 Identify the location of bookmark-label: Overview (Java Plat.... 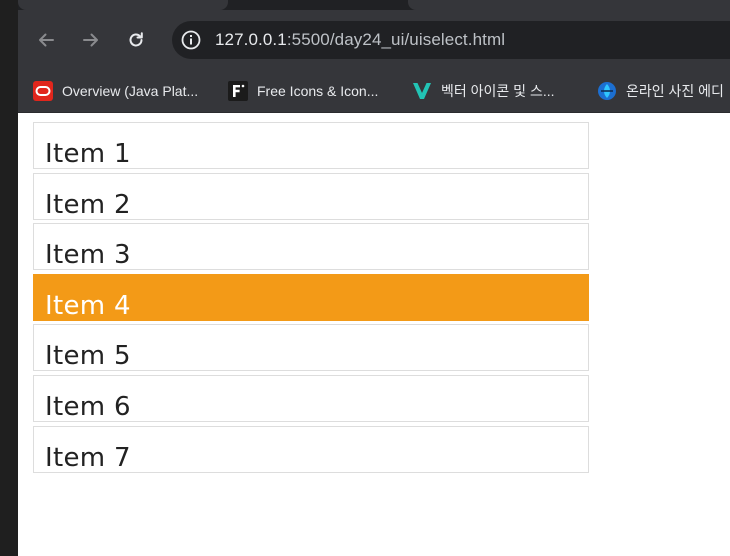
(130, 91).